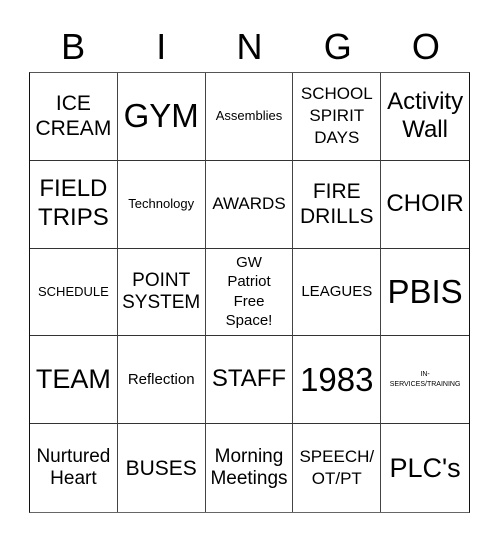  I want to click on cell-text: Morning Meetings, so click(249, 468).